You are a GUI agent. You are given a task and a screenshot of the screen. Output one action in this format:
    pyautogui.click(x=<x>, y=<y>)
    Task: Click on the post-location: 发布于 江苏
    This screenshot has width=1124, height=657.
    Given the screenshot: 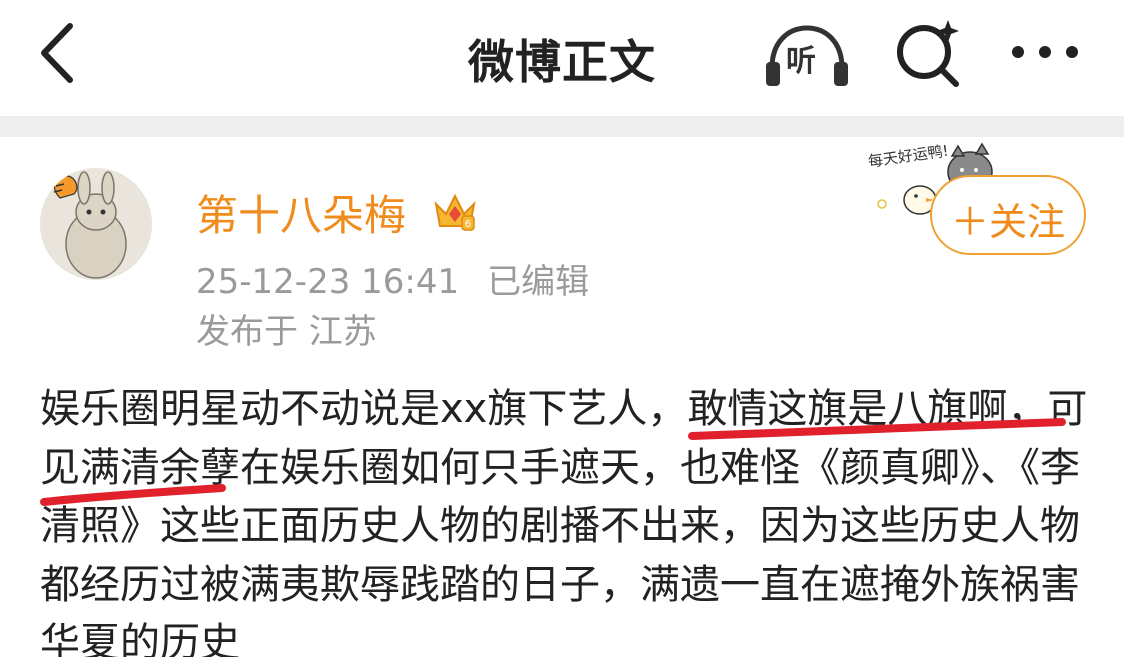 What is the action you would take?
    pyautogui.click(x=286, y=332)
    